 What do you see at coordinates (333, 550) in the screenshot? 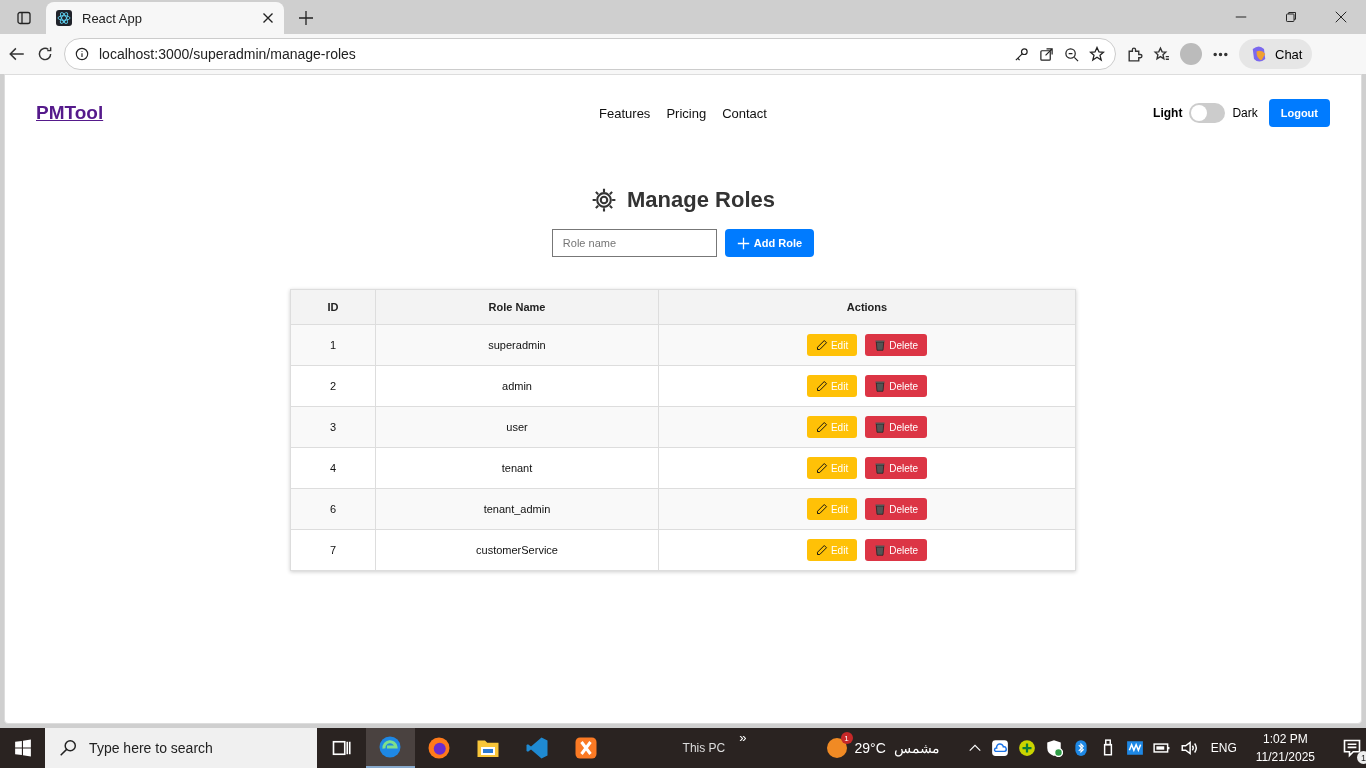
I see `table-cell: 7` at bounding box center [333, 550].